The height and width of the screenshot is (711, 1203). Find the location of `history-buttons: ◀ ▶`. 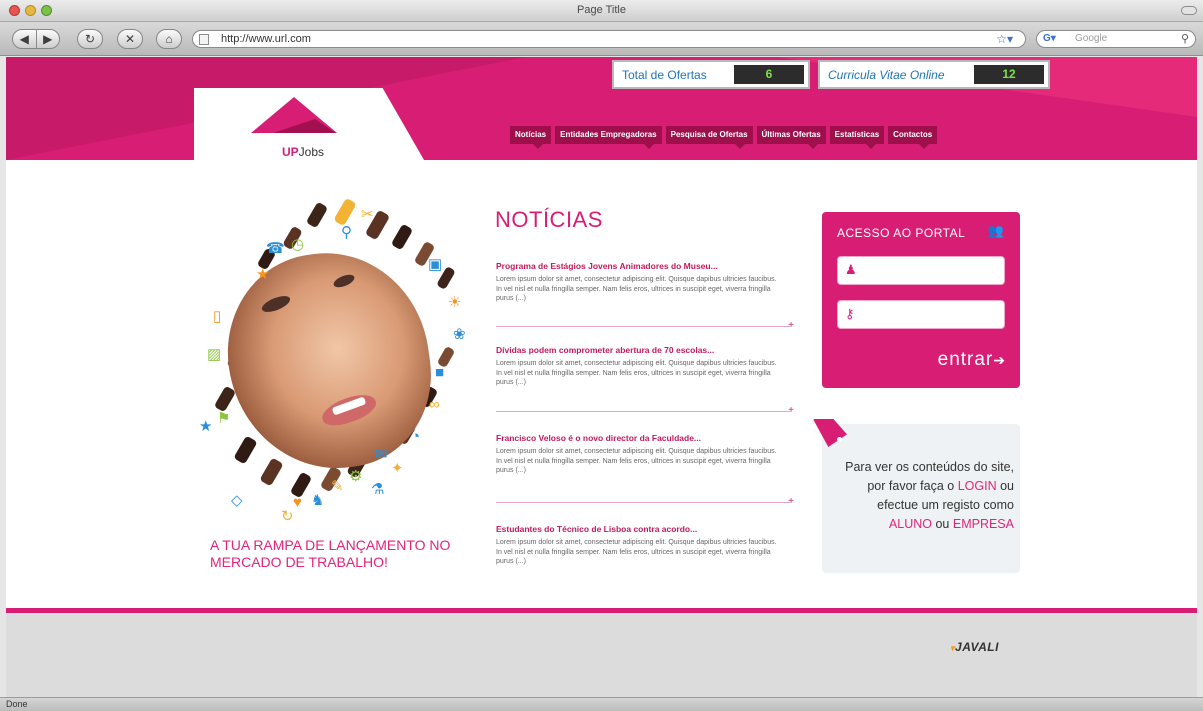

history-buttons: ◀ ▶ is located at coordinates (36, 39).